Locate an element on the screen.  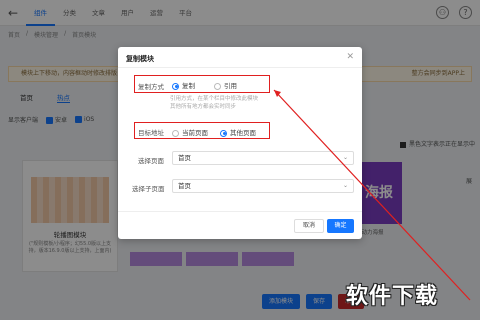
subpage-select-label: 选择子页面 is located at coordinates (148, 189).